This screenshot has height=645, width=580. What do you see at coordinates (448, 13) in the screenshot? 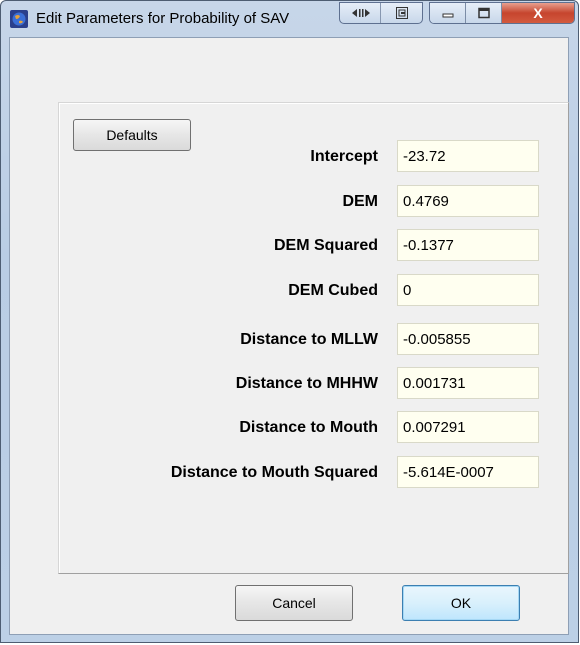
I see `minimize-icon` at bounding box center [448, 13].